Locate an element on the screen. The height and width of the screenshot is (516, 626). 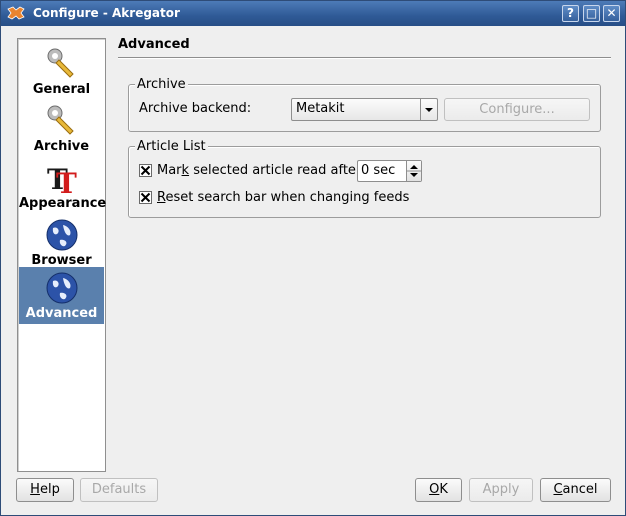
article-list-group-legend: Article List is located at coordinates (171, 146).